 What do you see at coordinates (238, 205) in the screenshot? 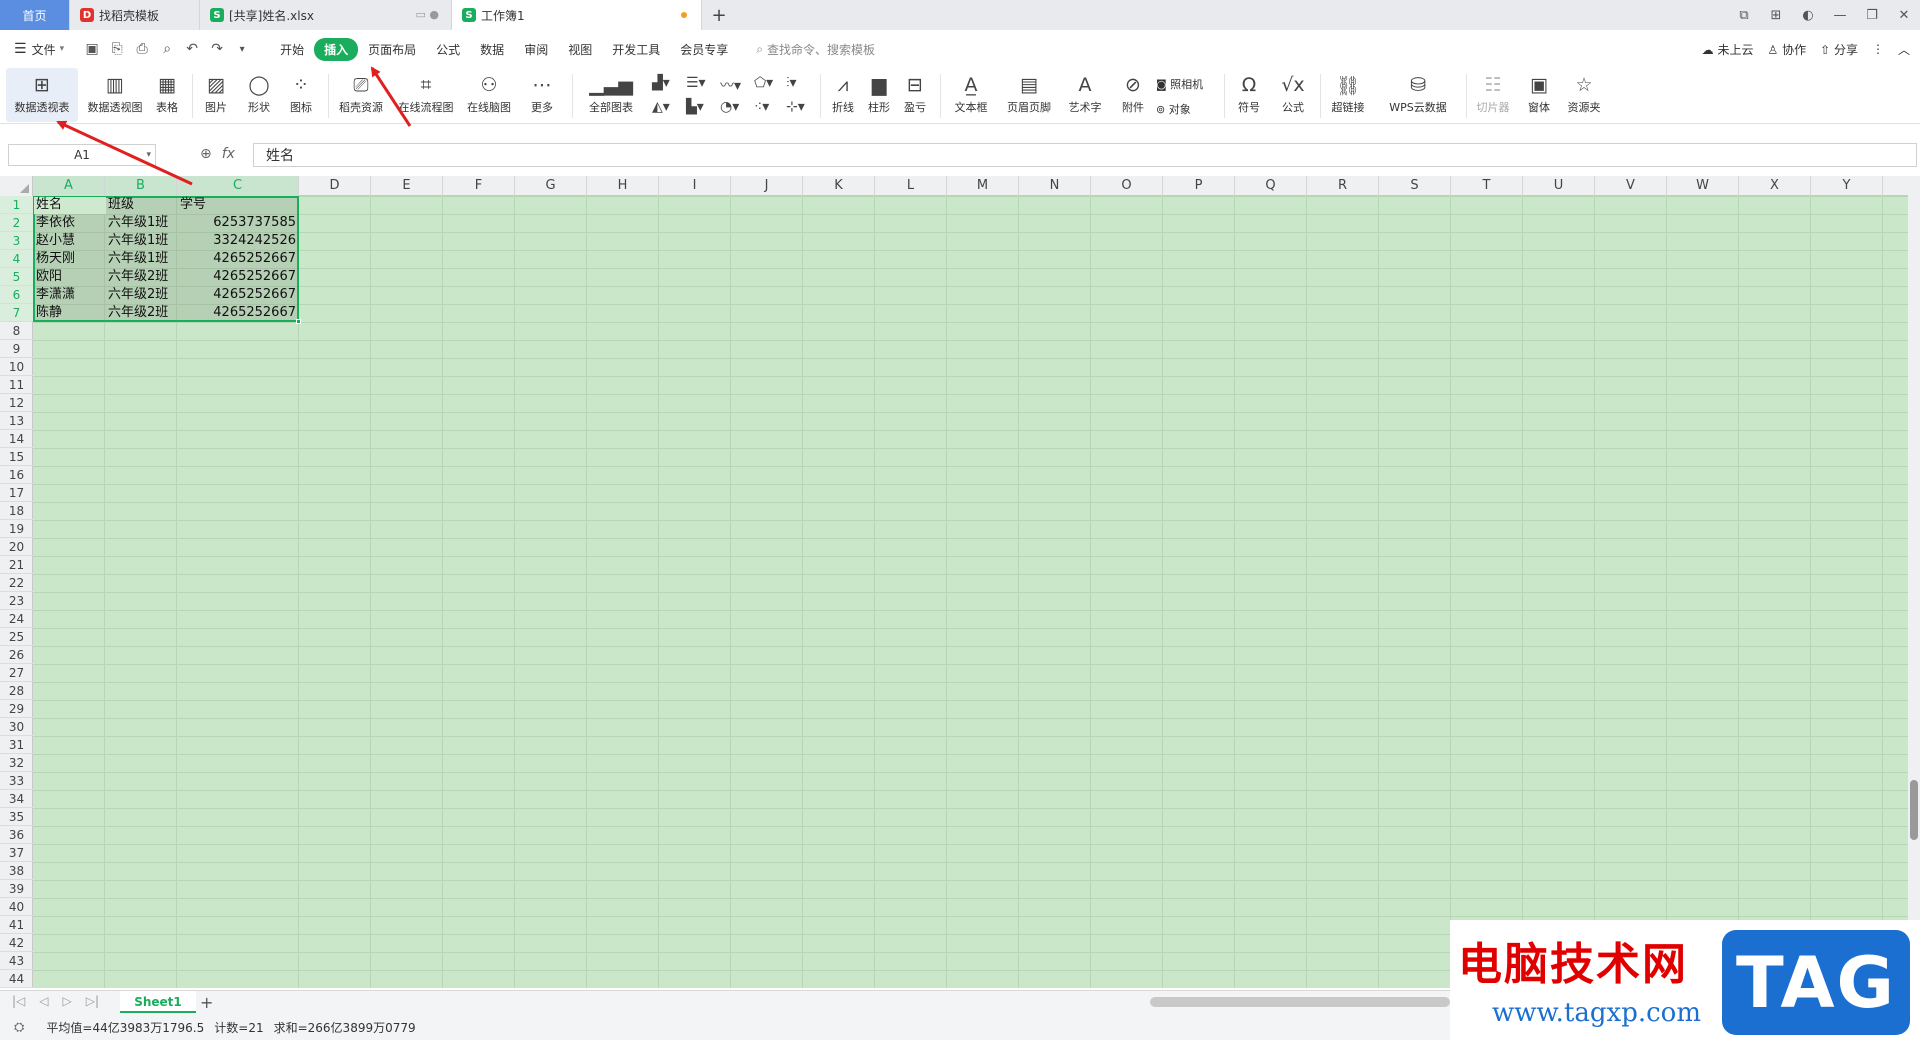
I see `cell-c1: 学号` at bounding box center [238, 205].